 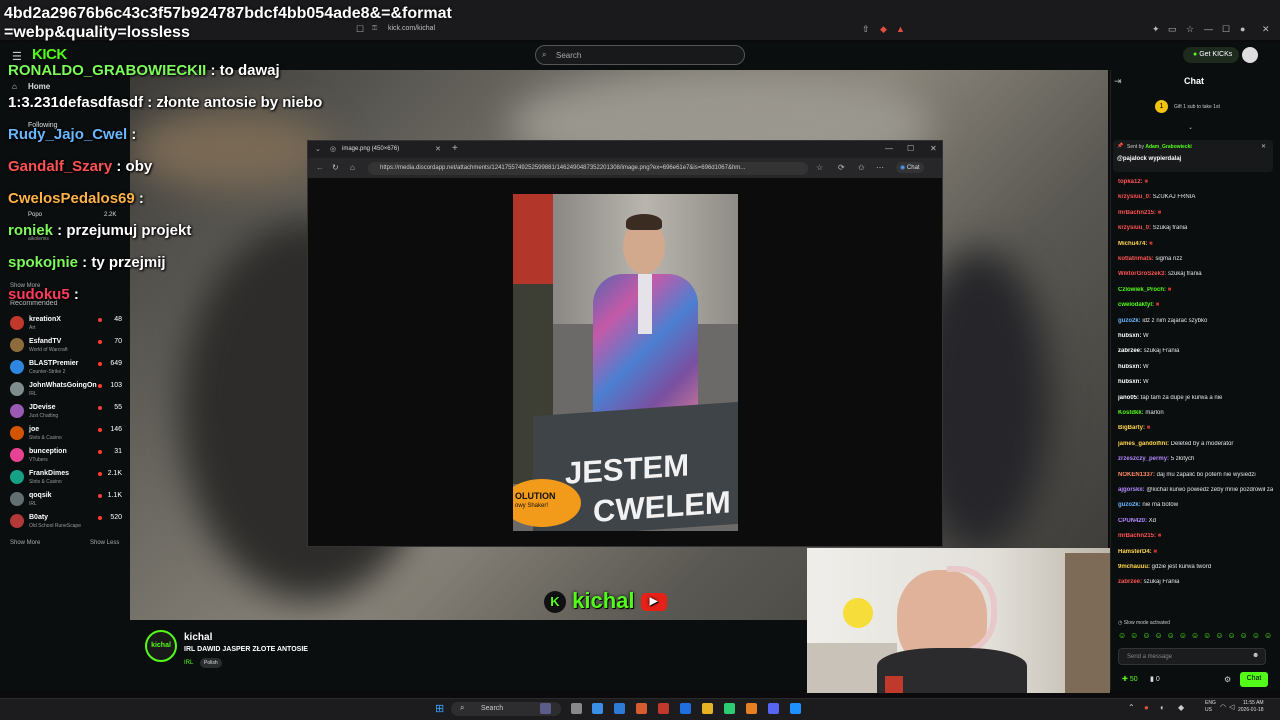 What do you see at coordinates (1161, 106) in the screenshot?
I see `gift-icon: 1` at bounding box center [1161, 106].